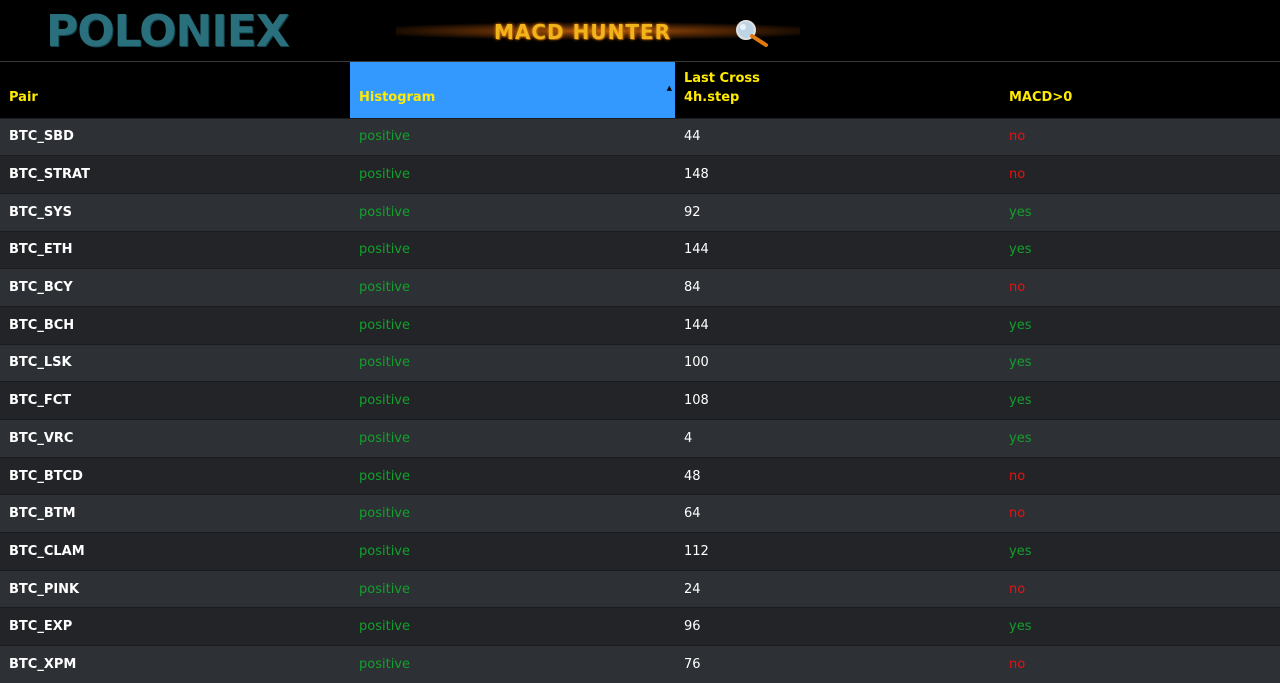 This screenshot has height=683, width=1280. Describe the element at coordinates (175, 475) in the screenshot. I see `pair-cell: BTC_BTCD` at that location.